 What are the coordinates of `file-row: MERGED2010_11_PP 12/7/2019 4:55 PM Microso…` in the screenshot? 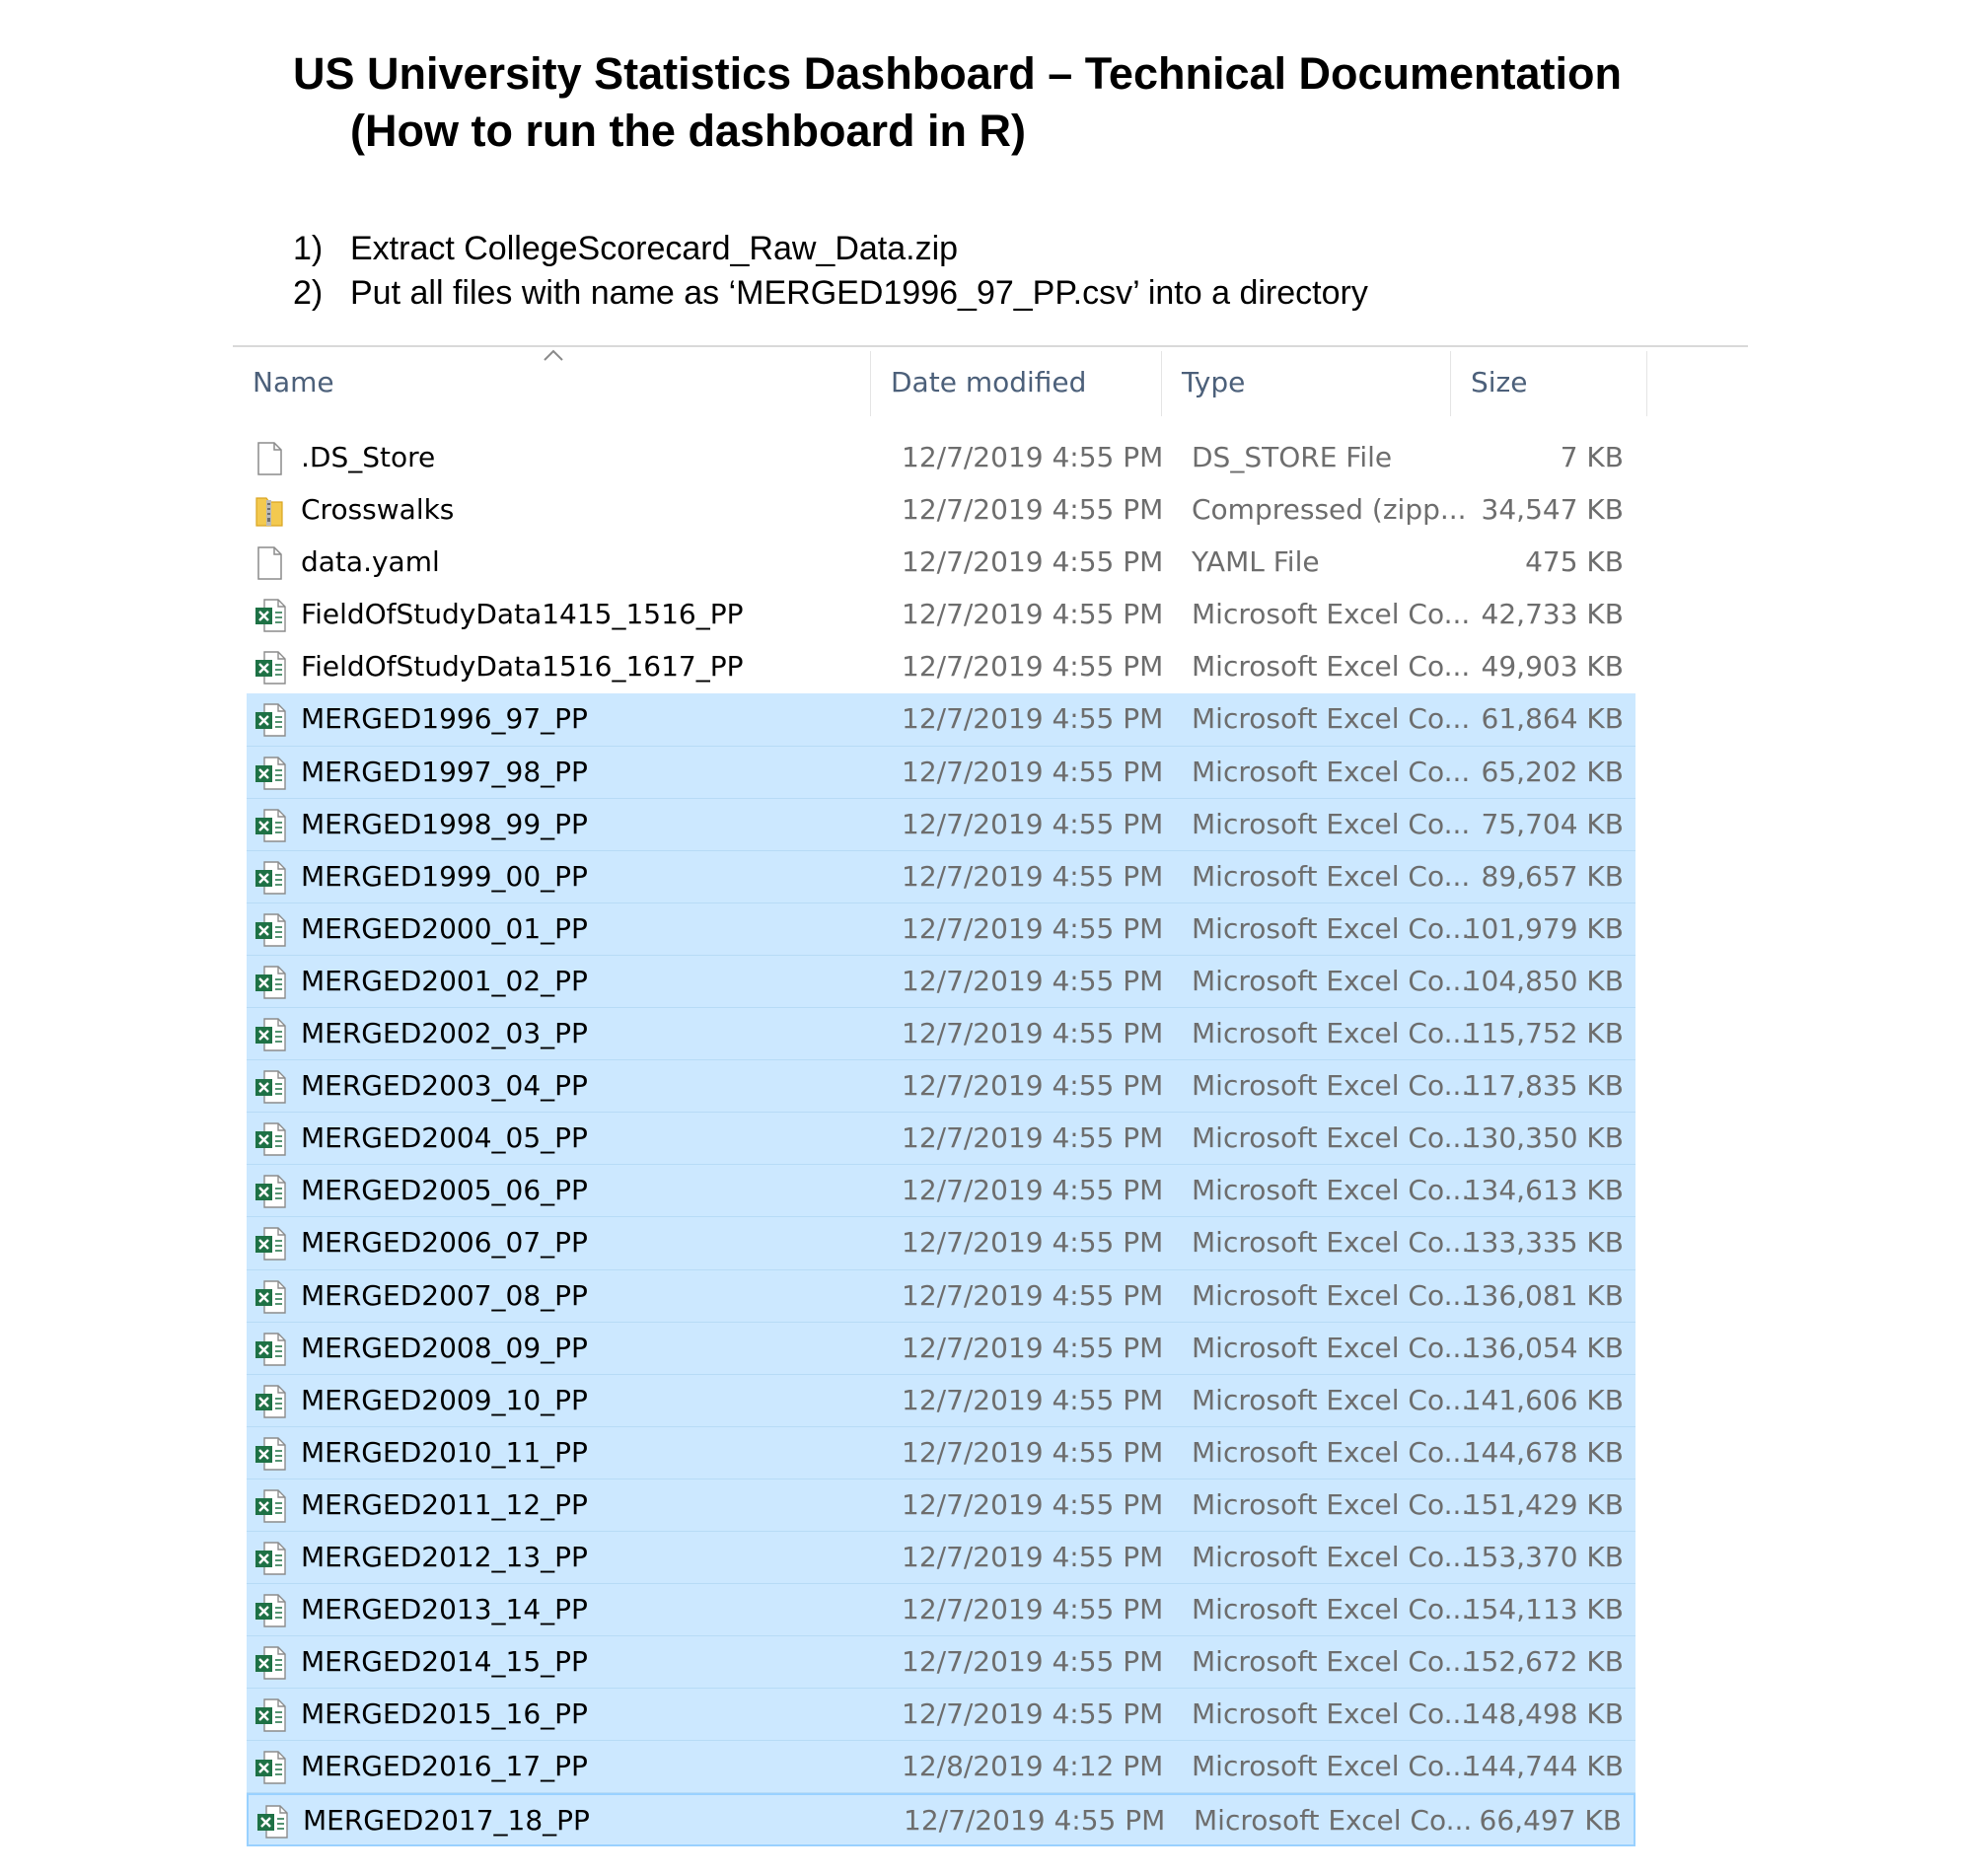 It's located at (941, 1452).